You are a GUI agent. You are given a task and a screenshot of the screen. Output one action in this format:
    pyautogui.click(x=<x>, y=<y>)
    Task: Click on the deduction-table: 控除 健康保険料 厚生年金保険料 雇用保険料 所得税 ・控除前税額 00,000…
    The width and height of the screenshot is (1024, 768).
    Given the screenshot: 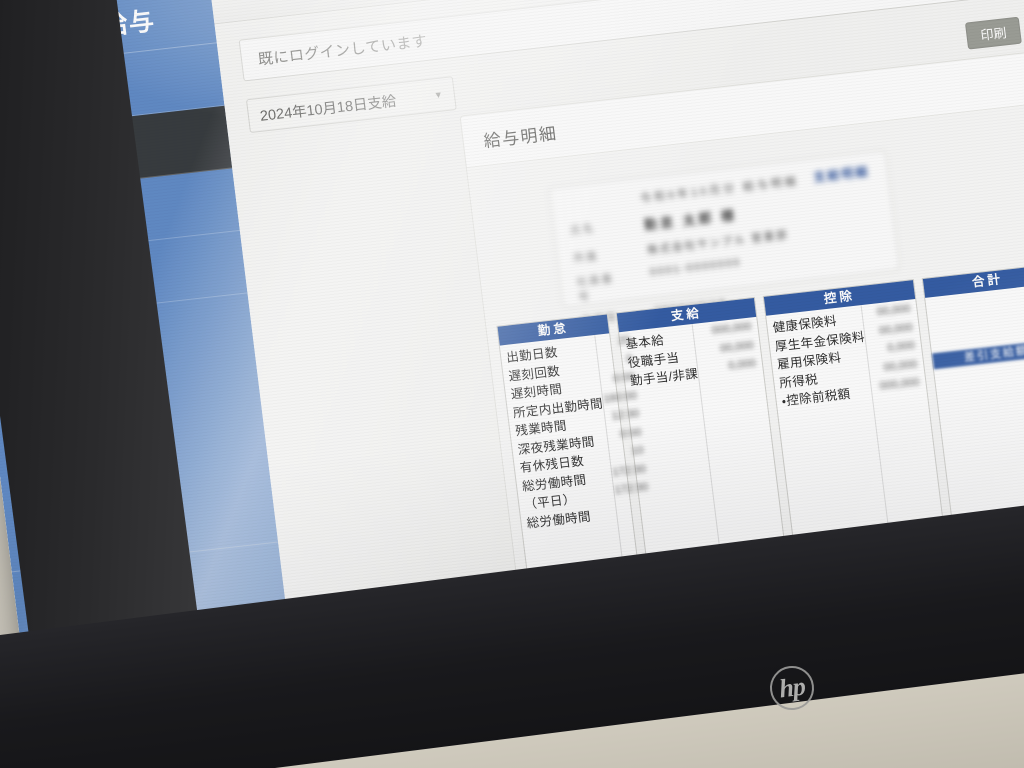 What is the action you would take?
    pyautogui.click(x=854, y=417)
    